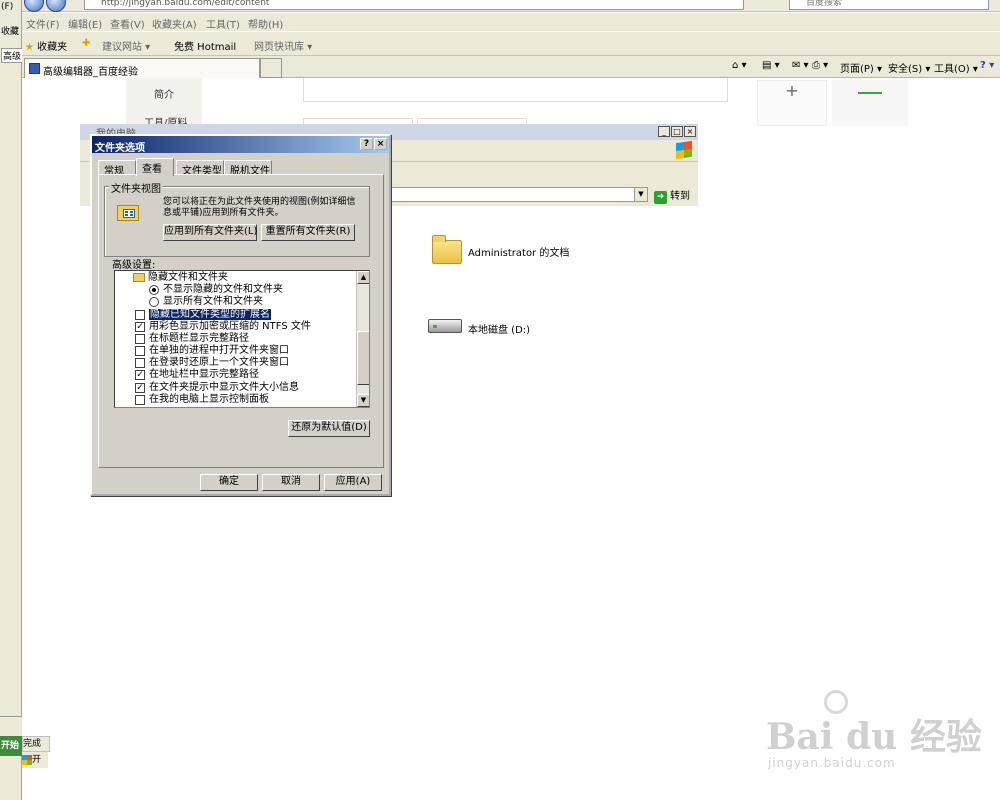 The height and width of the screenshot is (800, 1000). What do you see at coordinates (140, 375) in the screenshot?
I see `checkbox-full-path-address: ✓` at bounding box center [140, 375].